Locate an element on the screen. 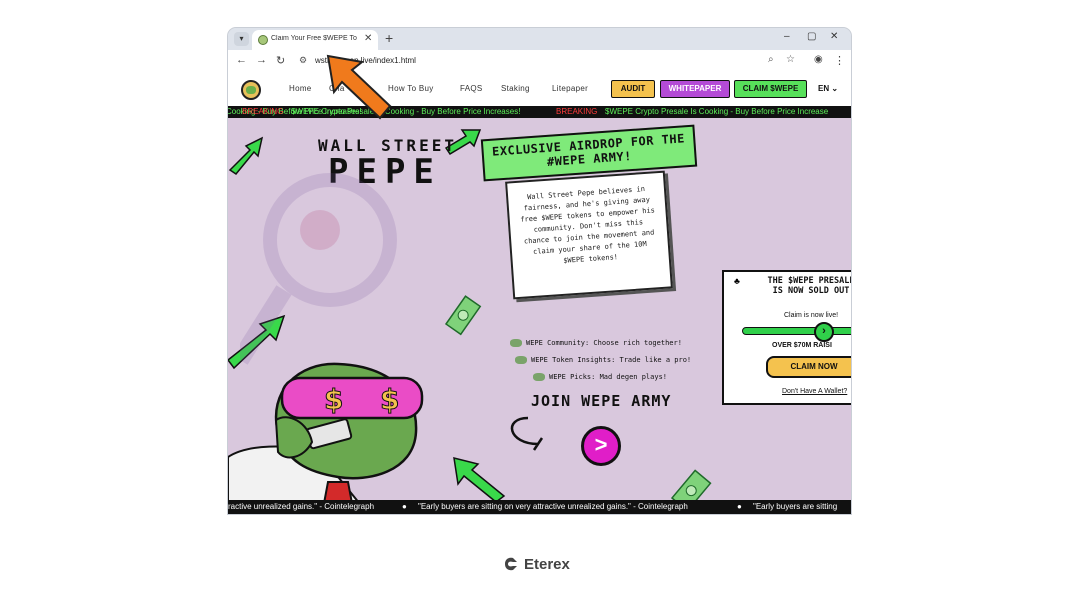  presale-title: THE $WEPE PRESALE IS NOW SOLD OUT is located at coordinates (809, 286).